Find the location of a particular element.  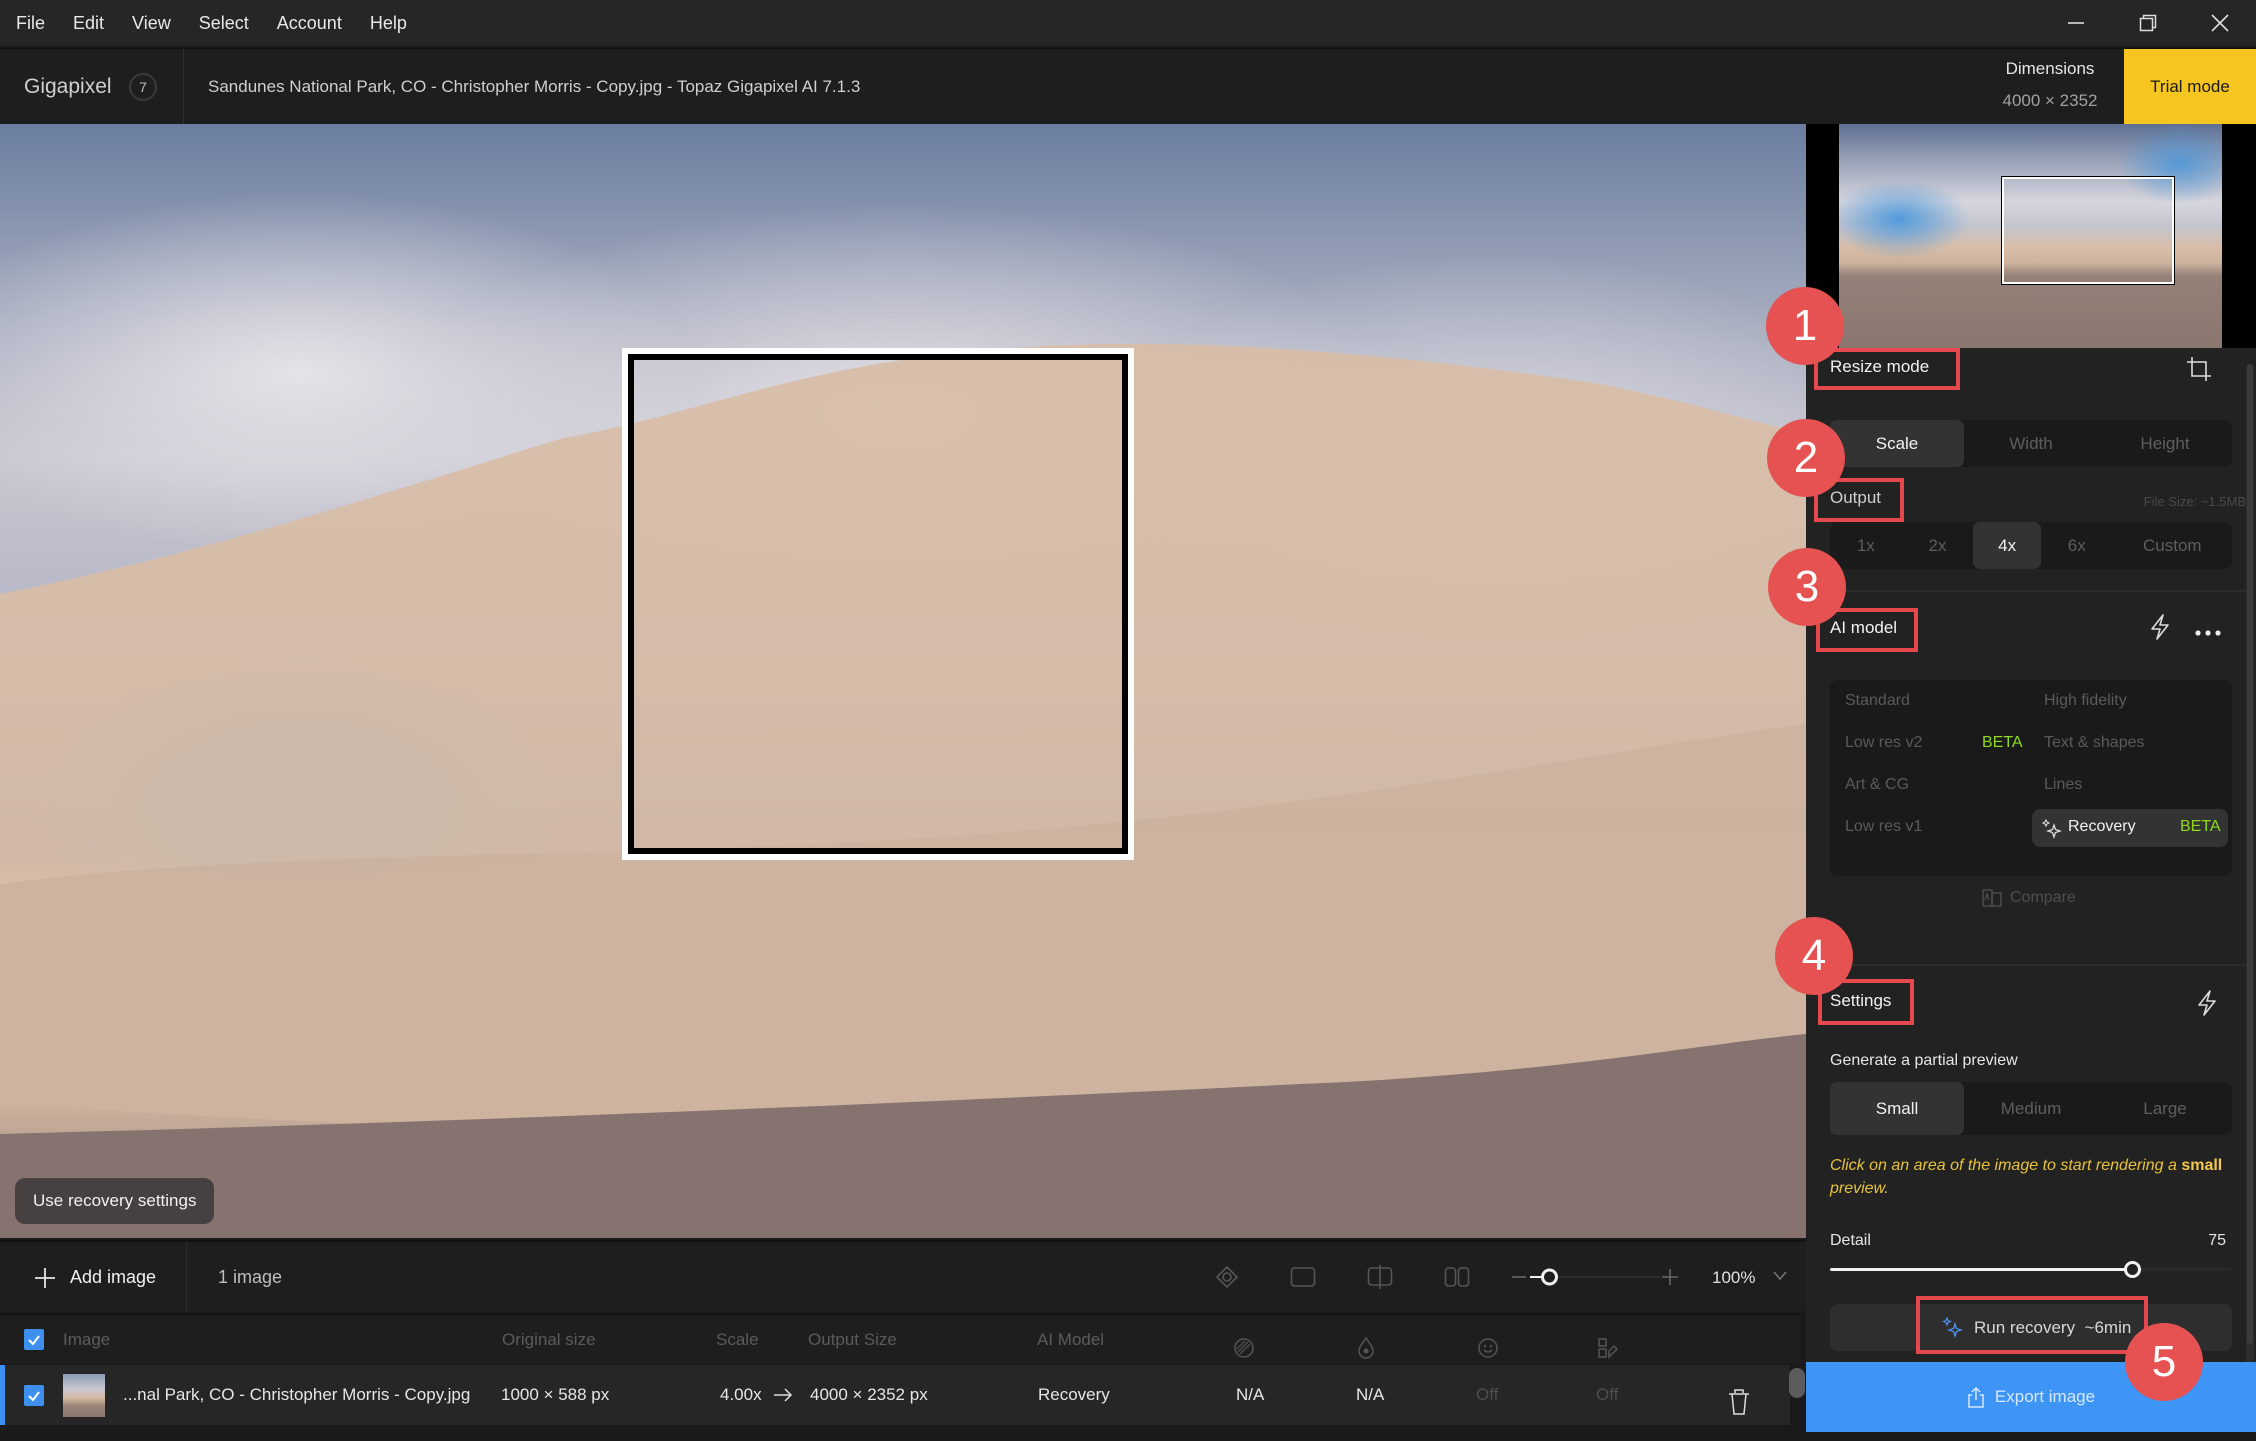

table-scrollbar is located at coordinates (1797, 1383).